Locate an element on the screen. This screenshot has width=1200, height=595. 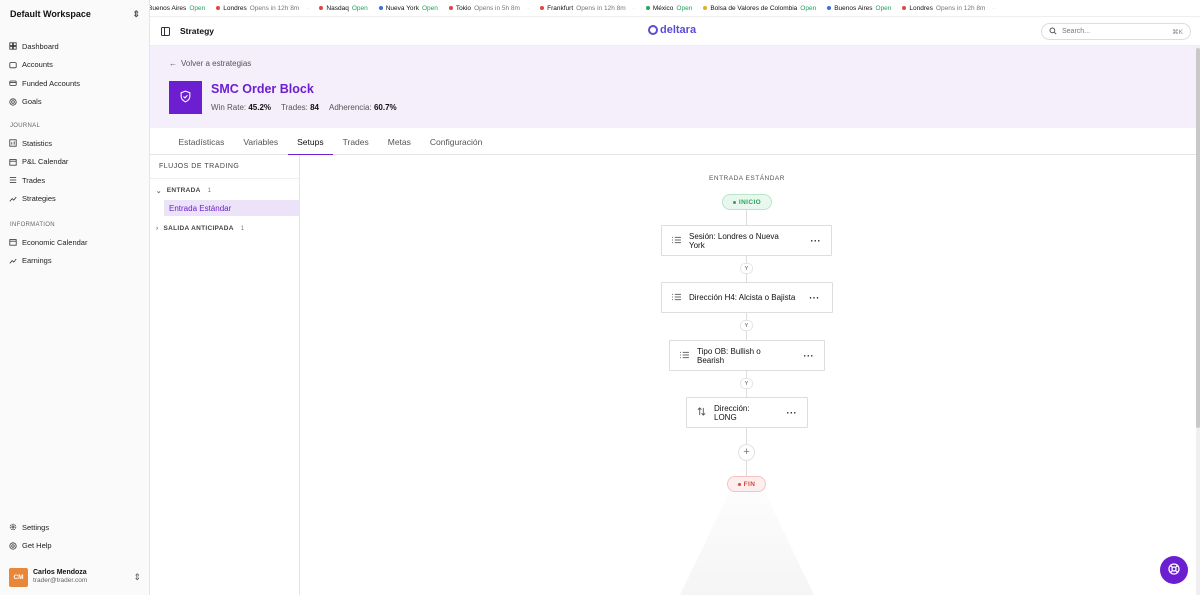
page-scrollbar is located at coordinates (1198, 320).